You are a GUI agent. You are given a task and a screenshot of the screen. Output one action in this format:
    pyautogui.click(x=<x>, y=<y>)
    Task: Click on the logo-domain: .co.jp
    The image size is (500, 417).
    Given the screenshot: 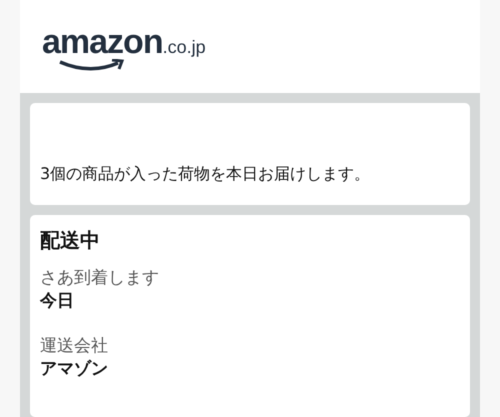 What is the action you would take?
    pyautogui.click(x=184, y=47)
    